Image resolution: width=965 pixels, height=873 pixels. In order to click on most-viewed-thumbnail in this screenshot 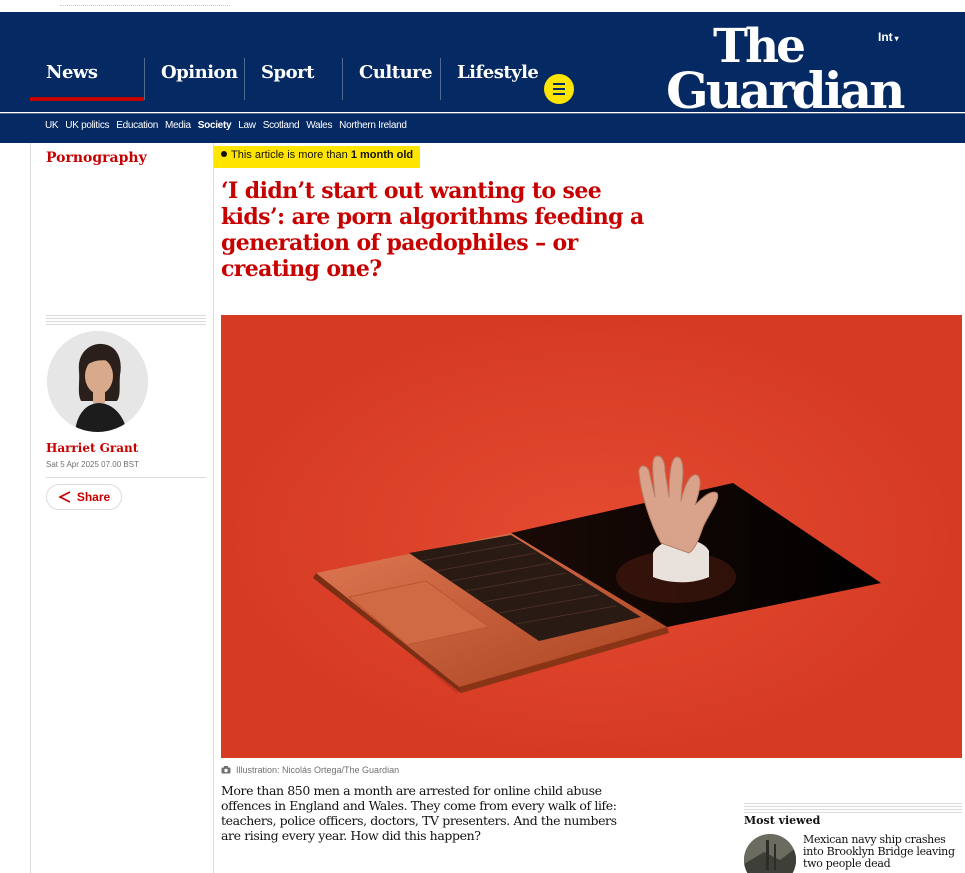, I will do `click(770, 853)`.